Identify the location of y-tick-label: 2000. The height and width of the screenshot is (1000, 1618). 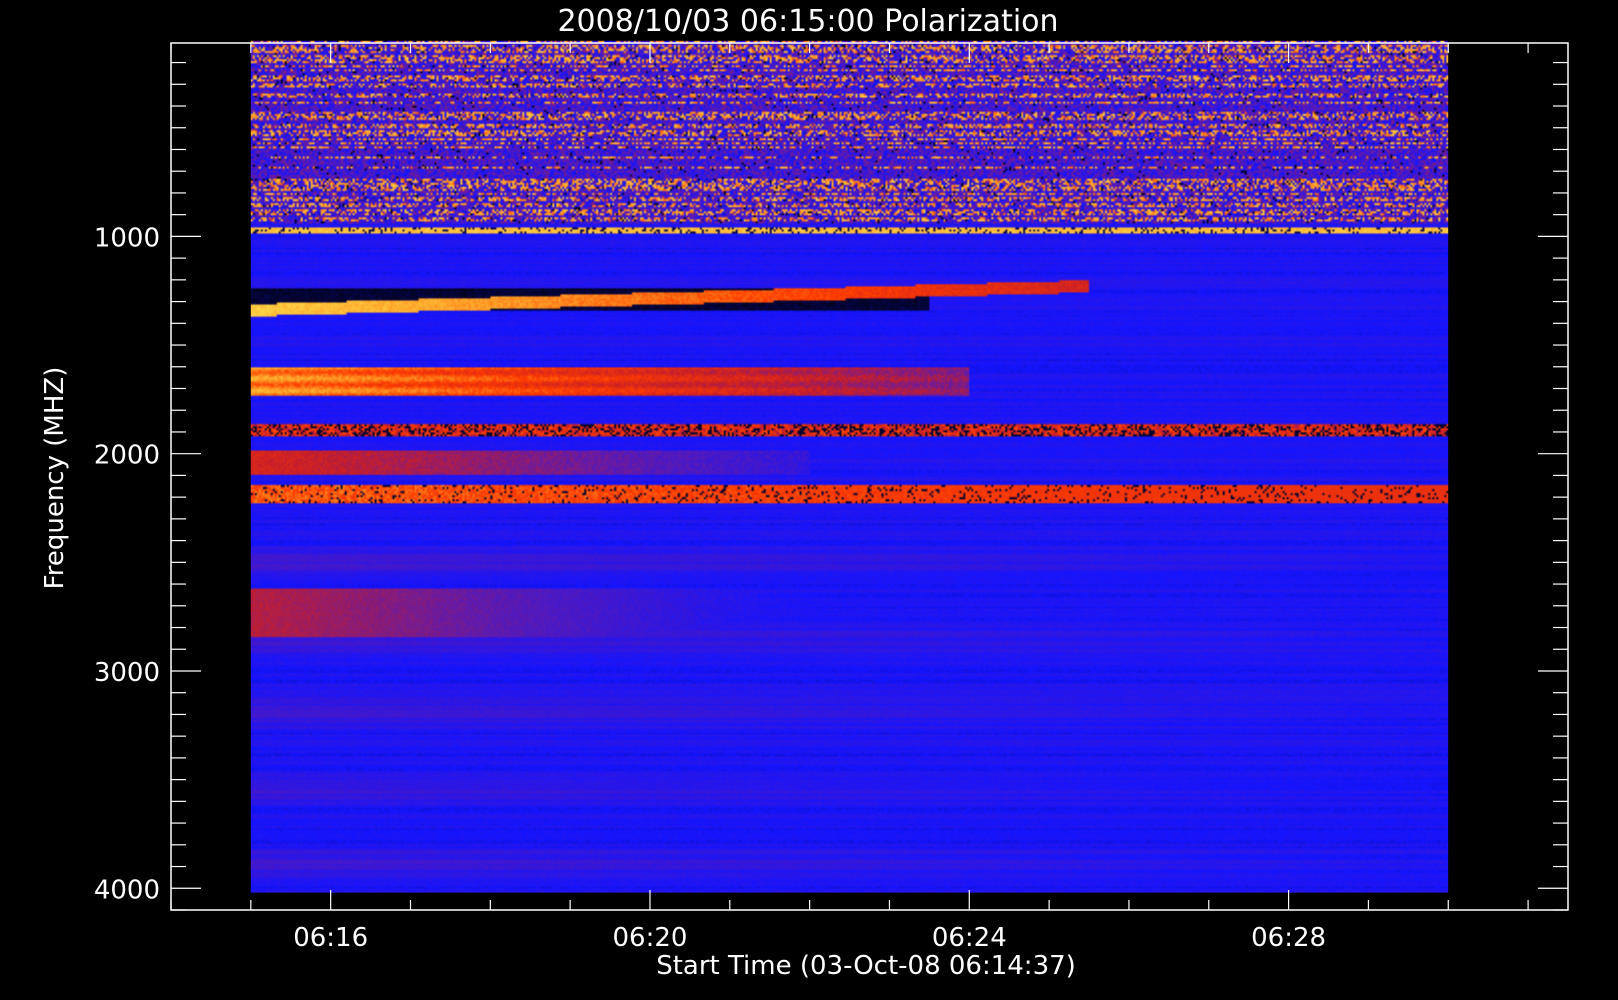
(127, 456).